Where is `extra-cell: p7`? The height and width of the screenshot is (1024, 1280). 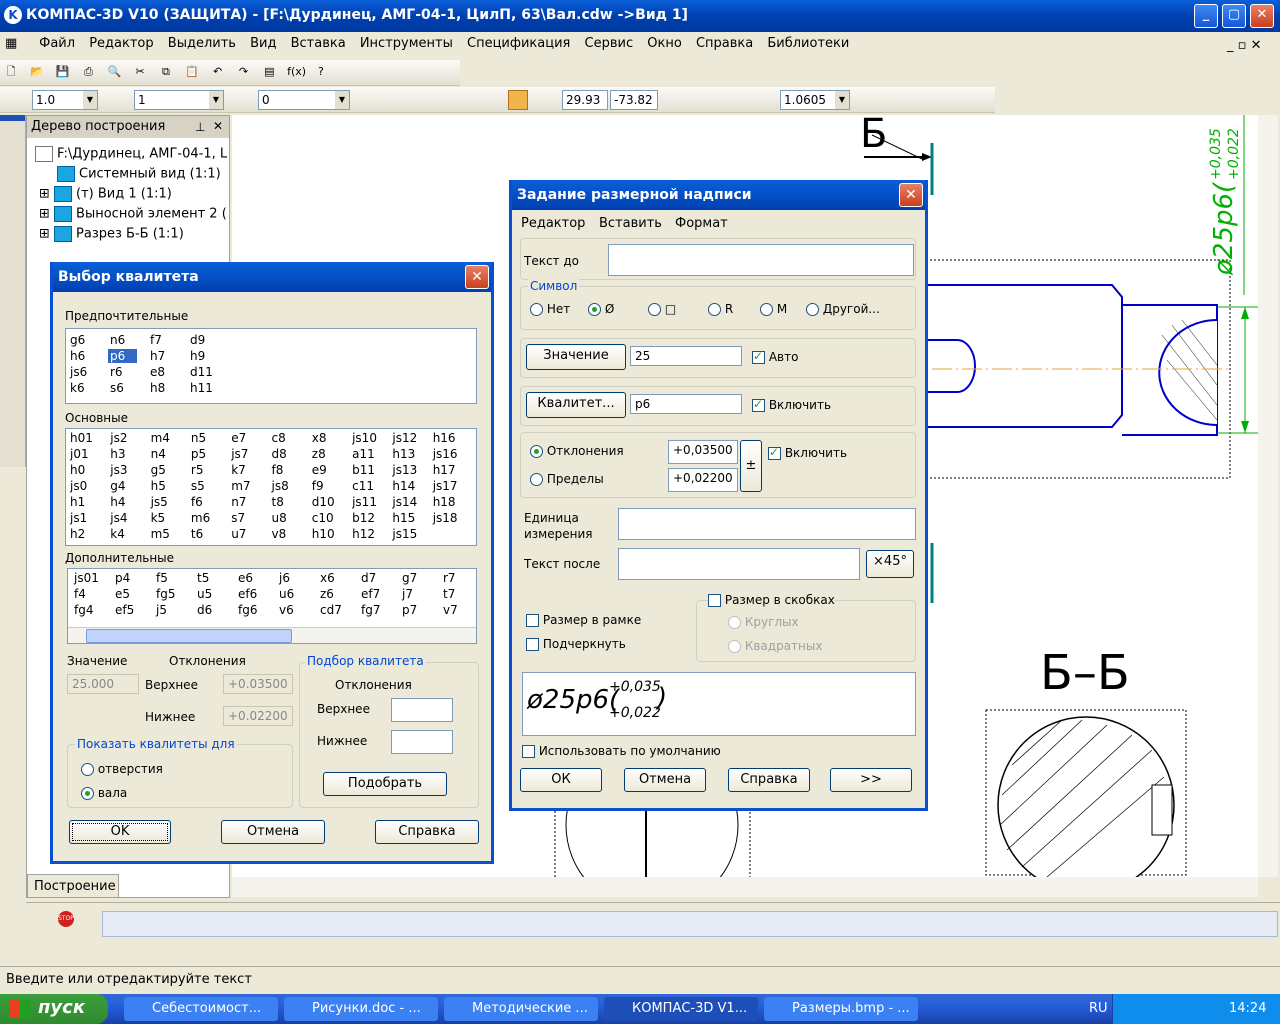
extra-cell: p7 is located at coordinates (409, 610).